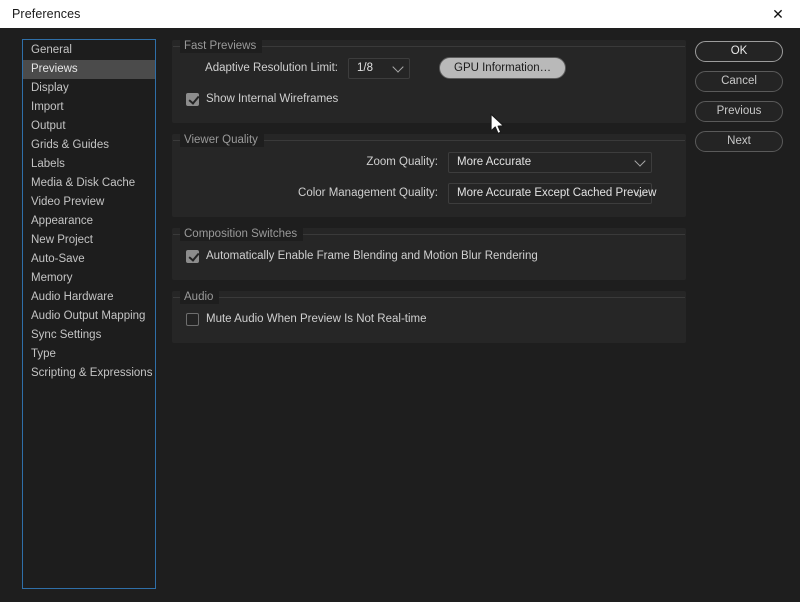 This screenshot has height=602, width=800. What do you see at coordinates (557, 193) in the screenshot?
I see `color-management-value: More Accurate Except Cached Preview` at bounding box center [557, 193].